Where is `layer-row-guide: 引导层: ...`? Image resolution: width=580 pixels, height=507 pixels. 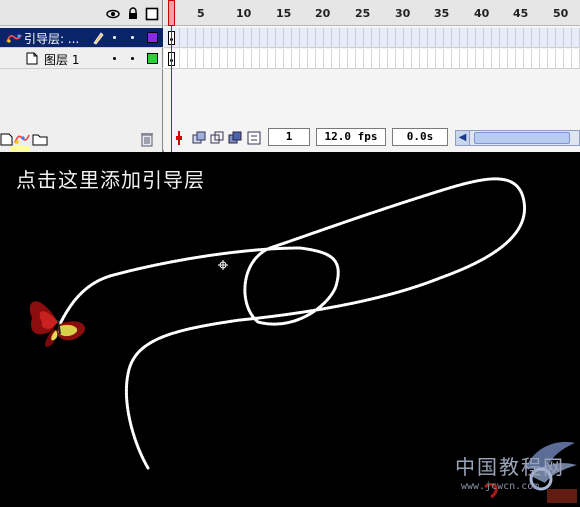 layer-row-guide: 引导层: ... is located at coordinates (81, 38).